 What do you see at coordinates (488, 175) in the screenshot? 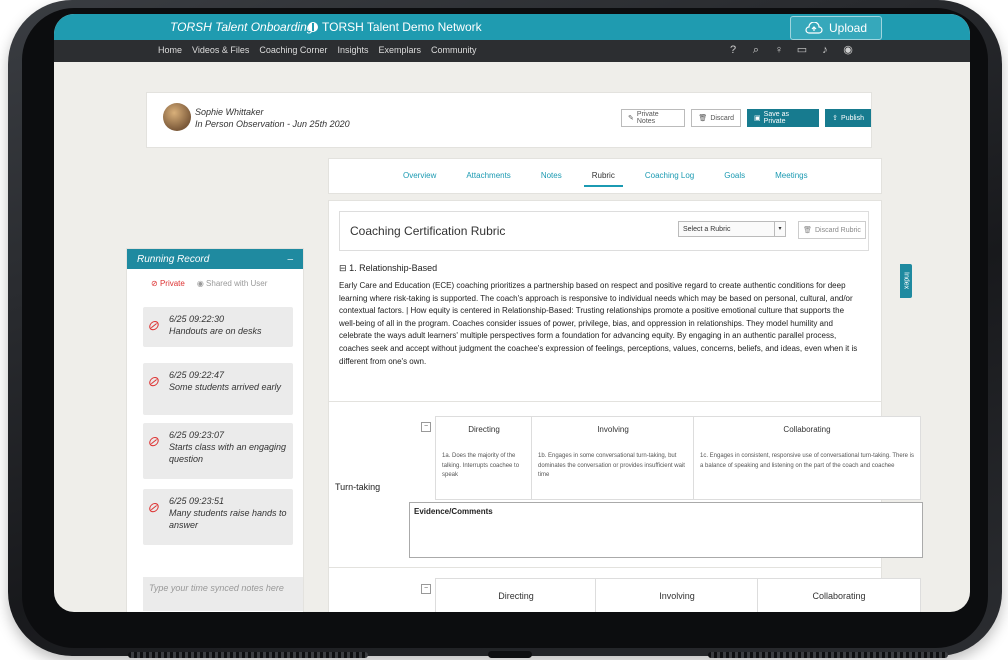
I see `tab-attachments: Attachments` at bounding box center [488, 175].